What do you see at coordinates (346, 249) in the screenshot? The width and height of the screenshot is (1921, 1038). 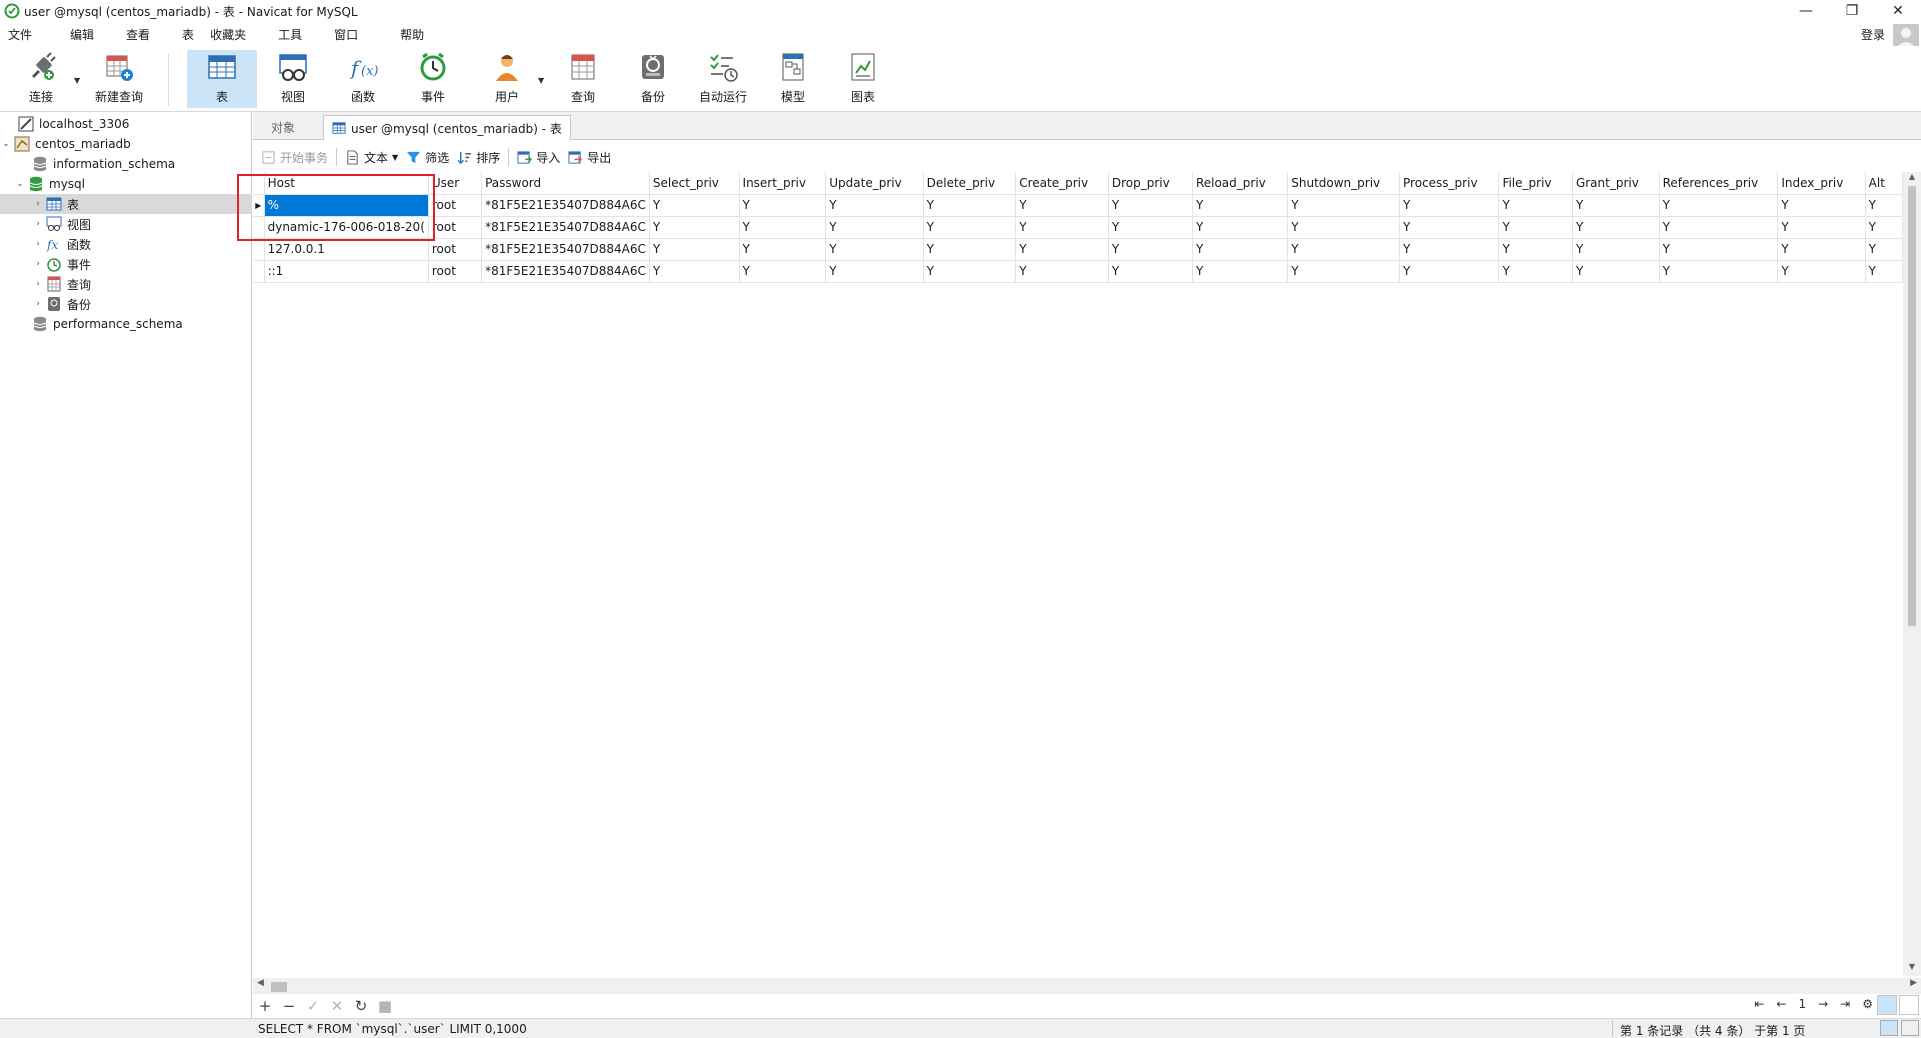 I see `table-cell: 127.0.0.1` at bounding box center [346, 249].